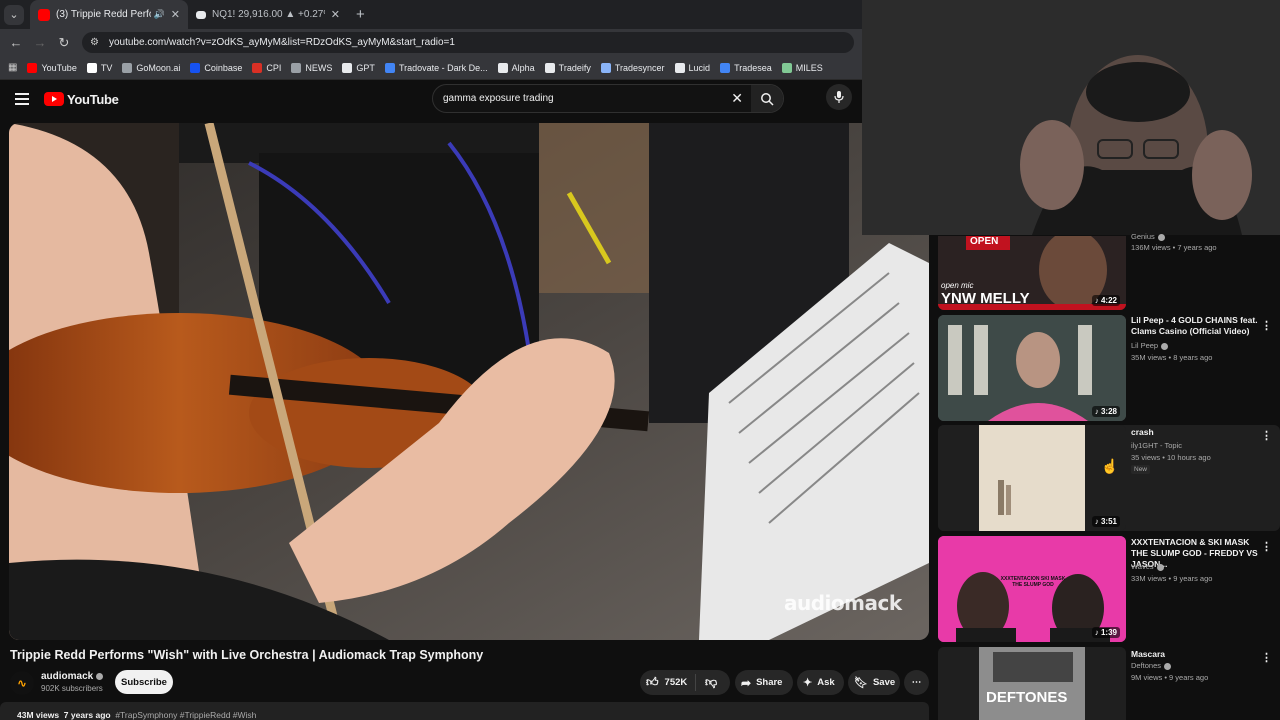 The image size is (1280, 720). Describe the element at coordinates (358, 67) in the screenshot. I see `bookmark-item: GPT` at that location.